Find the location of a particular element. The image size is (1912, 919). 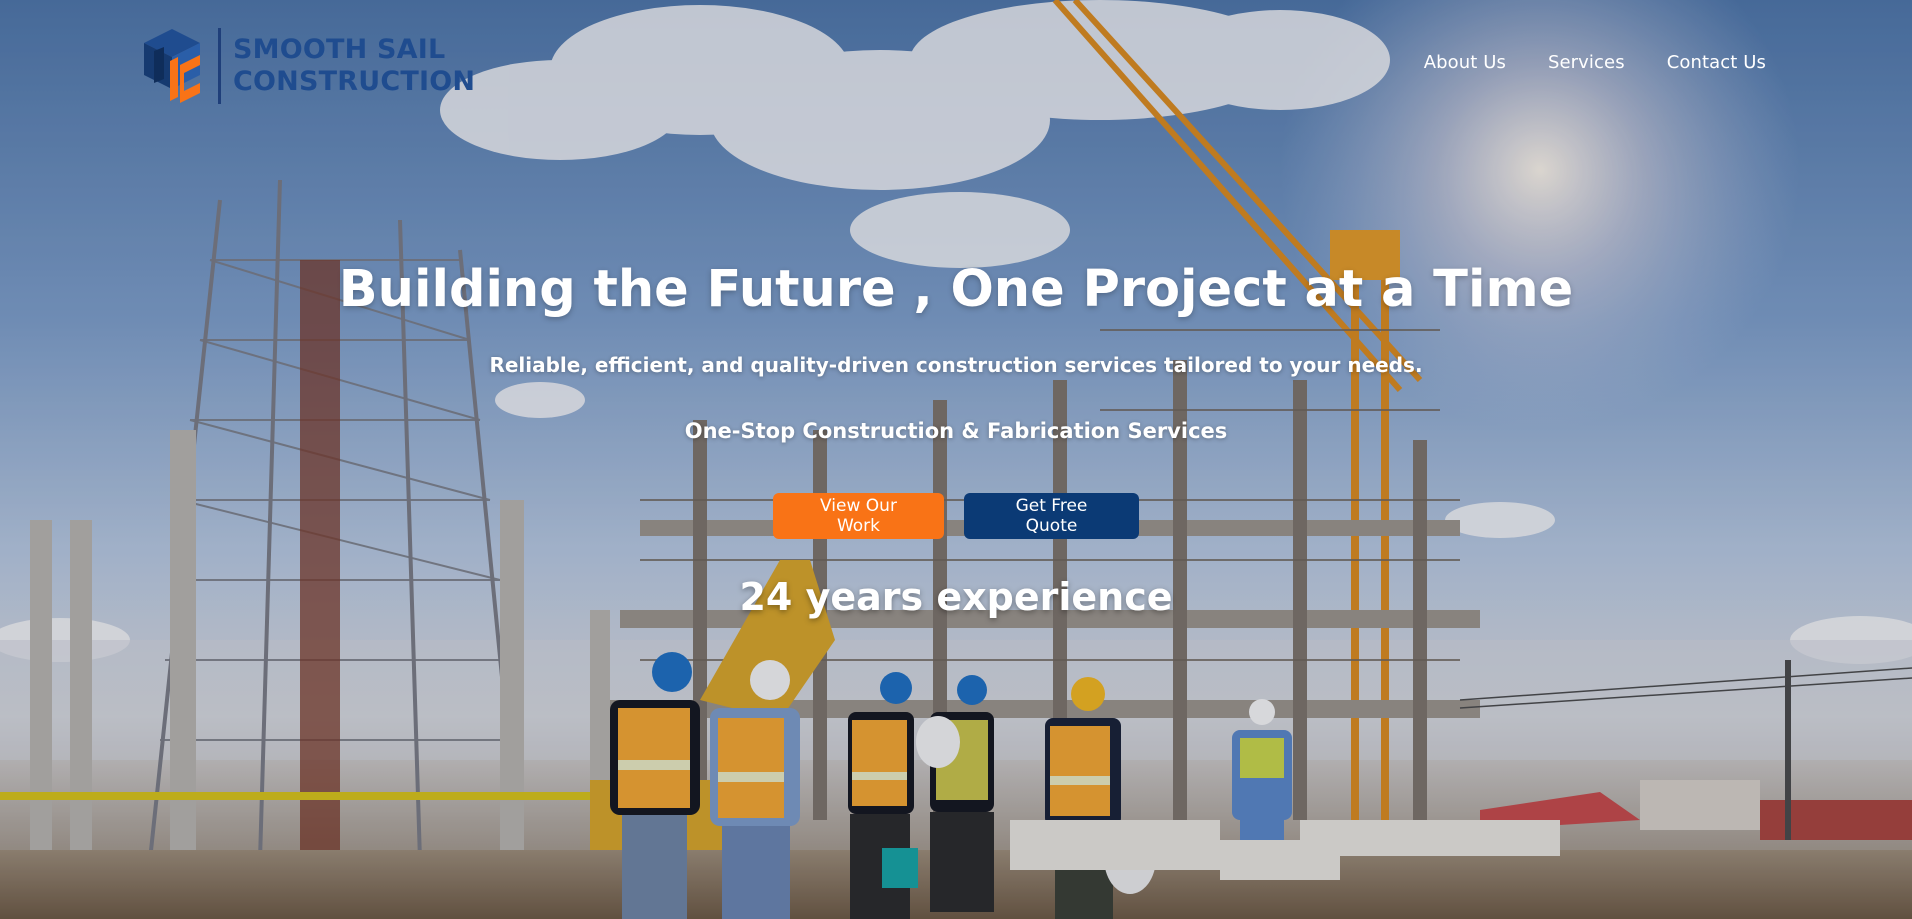

main-nav: About Us Services Contact Us is located at coordinates (1595, 62).